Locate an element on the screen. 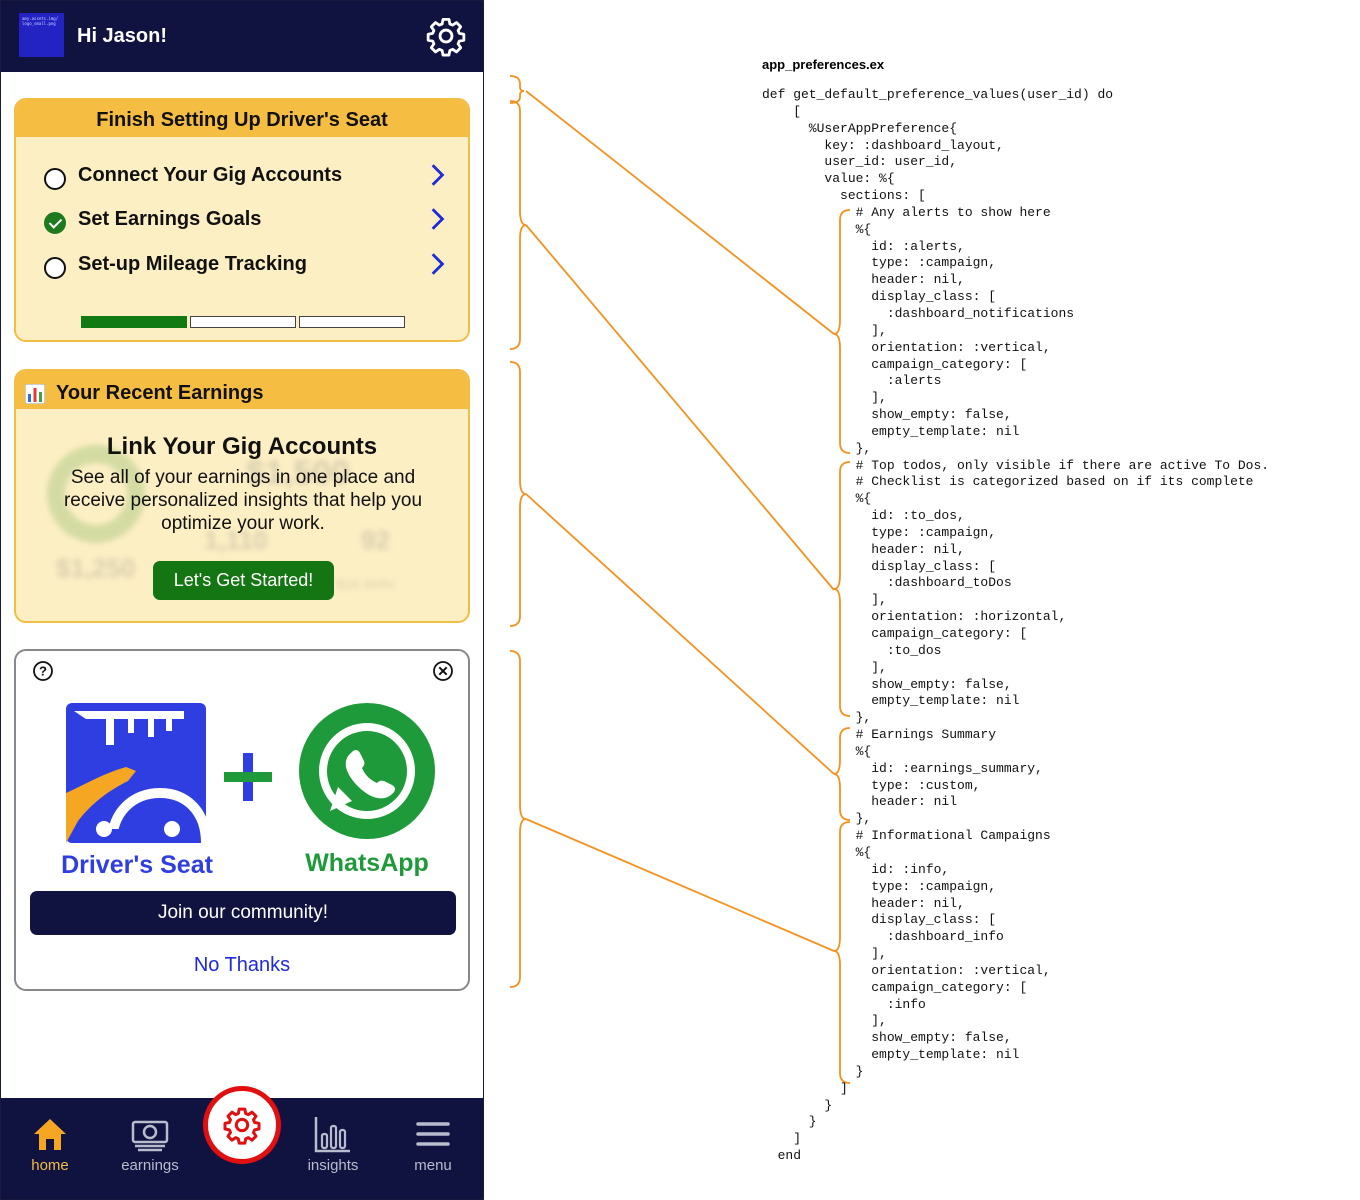  nav-item-menu: menu is located at coordinates (433, 1148).